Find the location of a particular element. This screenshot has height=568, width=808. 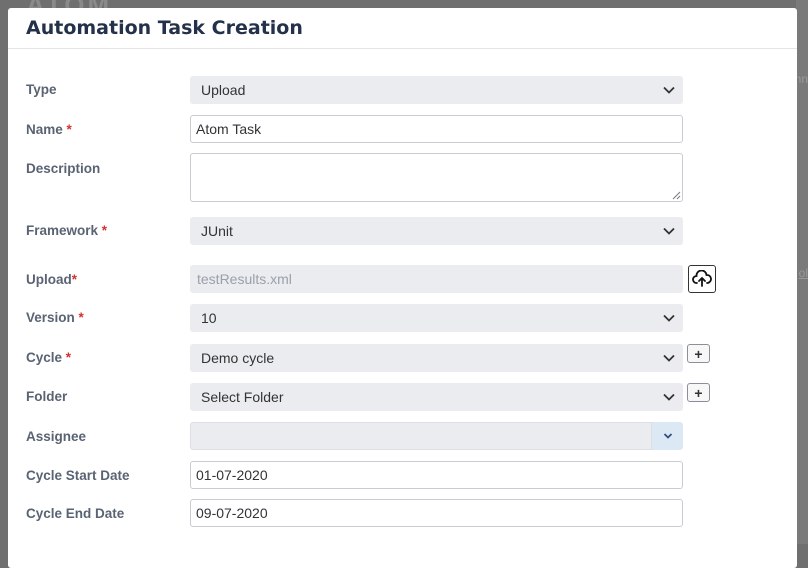

folder-select-value: Select Folder is located at coordinates (242, 397).